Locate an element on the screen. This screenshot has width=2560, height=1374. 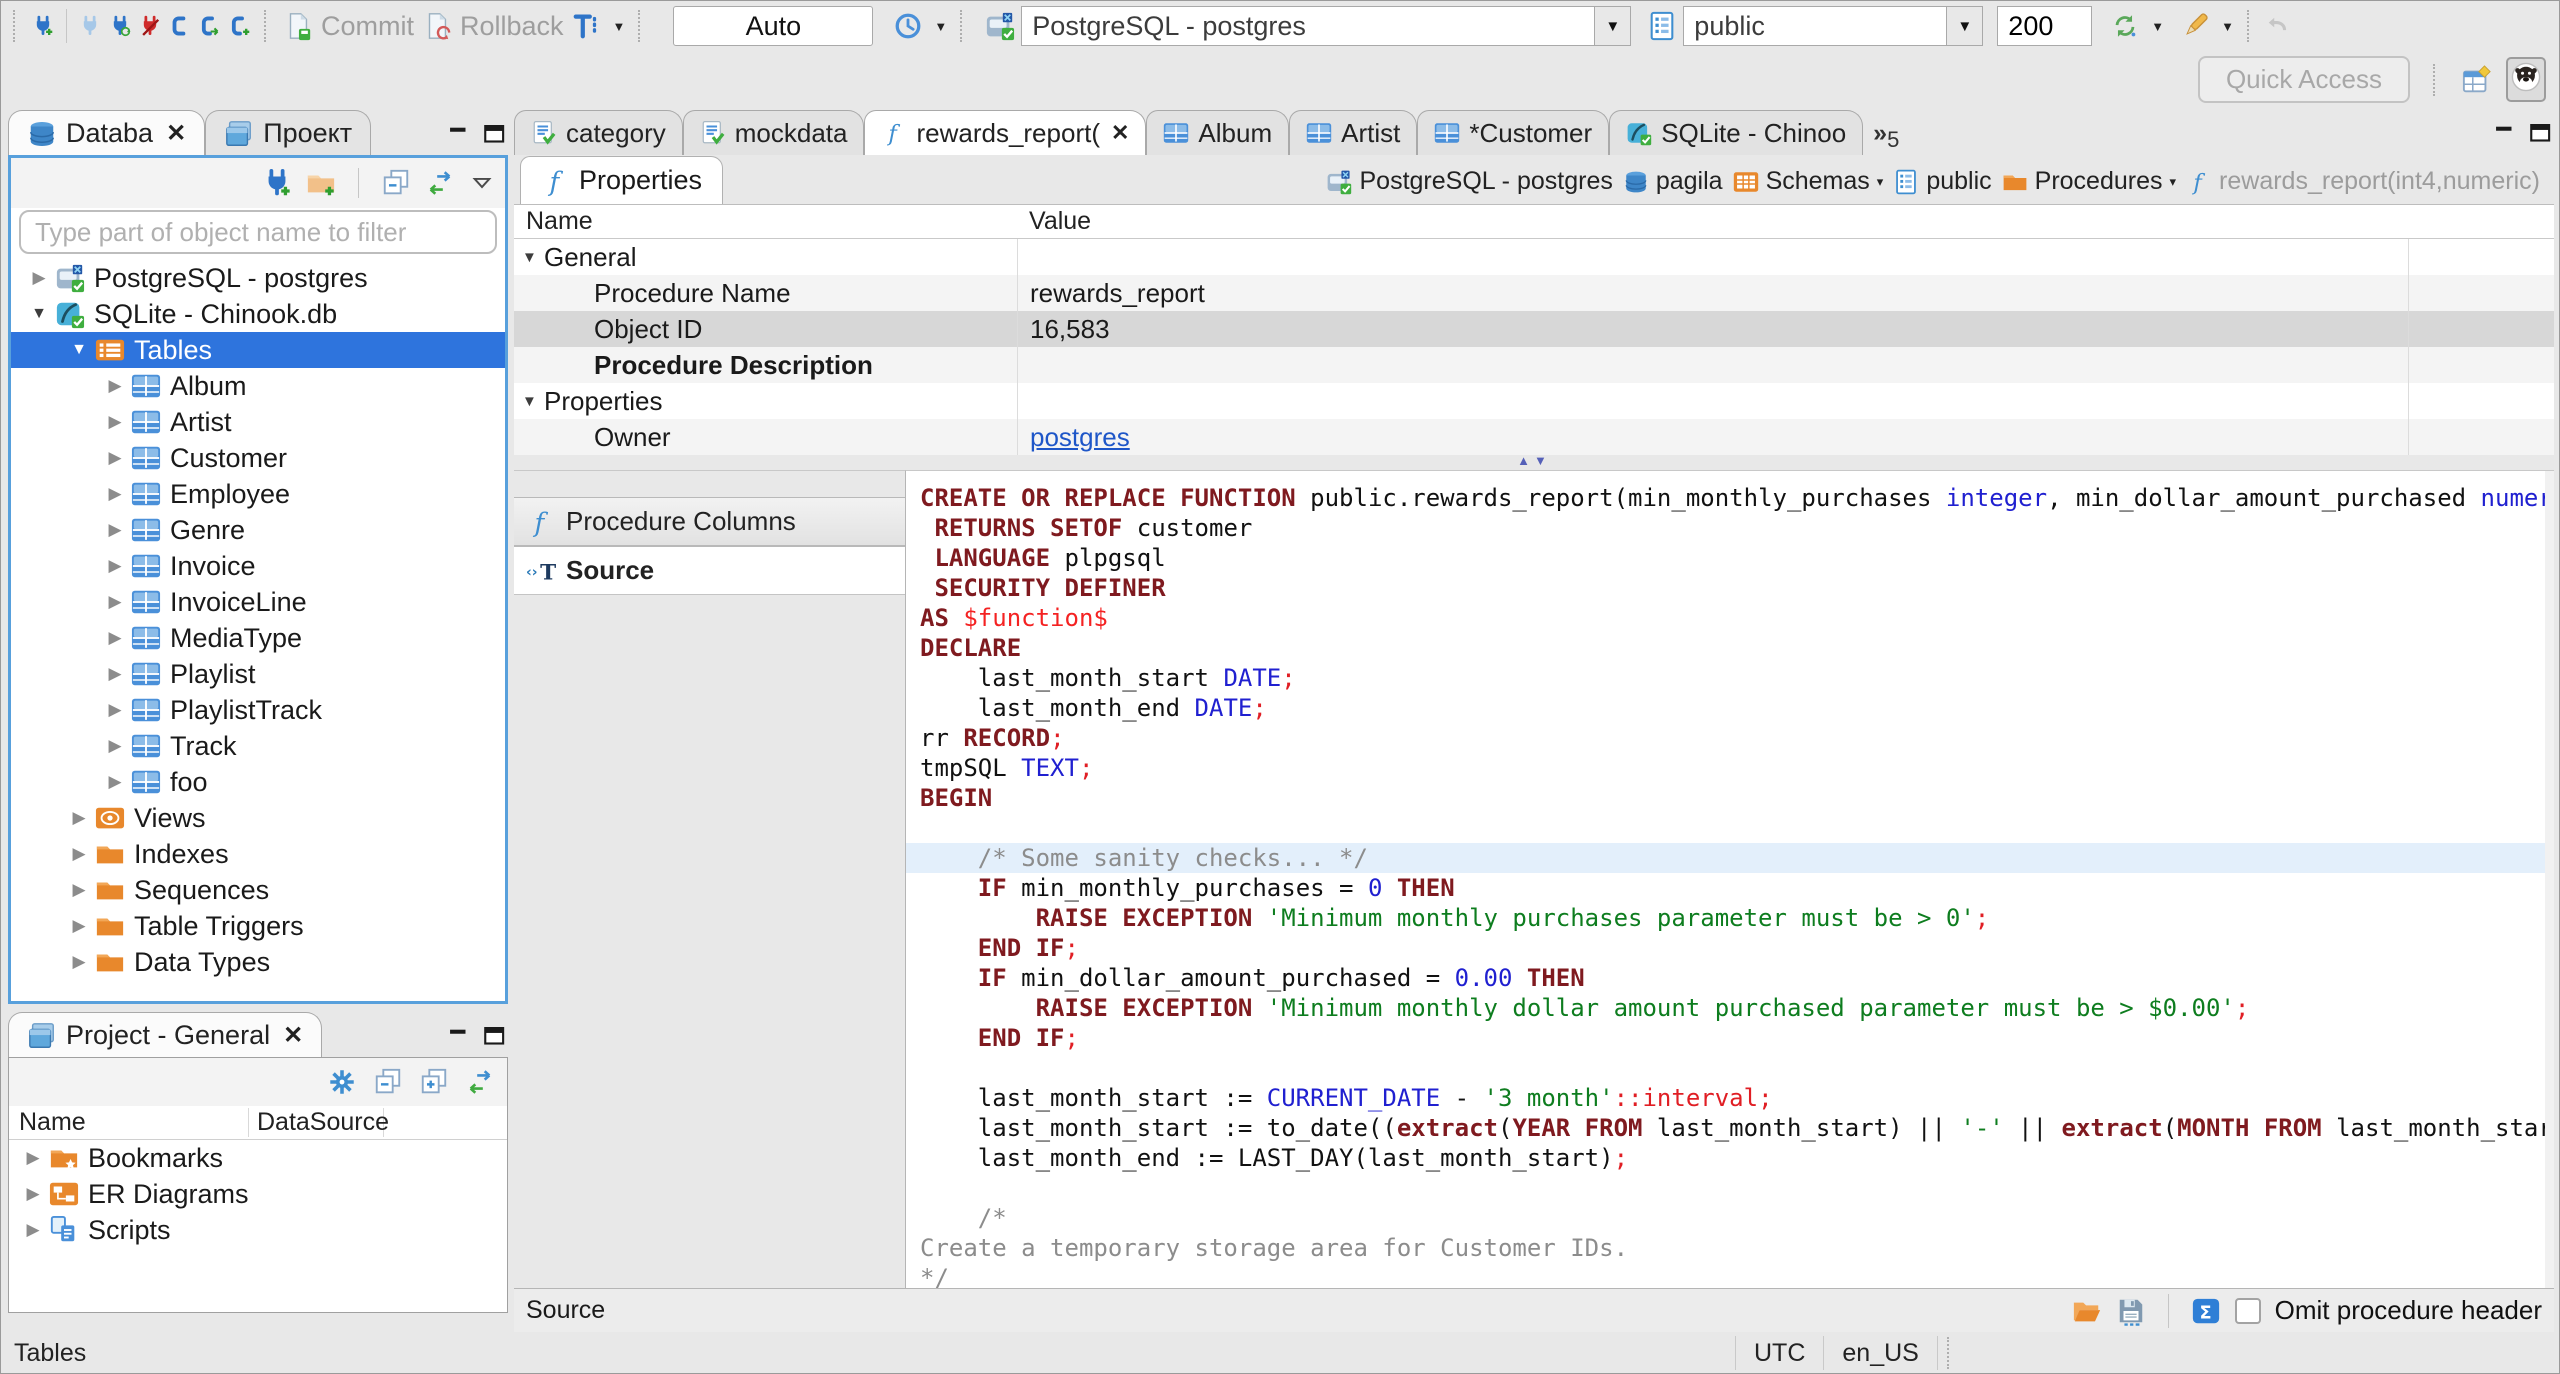
dbeaver-perspective-button is located at coordinates (2526, 79).